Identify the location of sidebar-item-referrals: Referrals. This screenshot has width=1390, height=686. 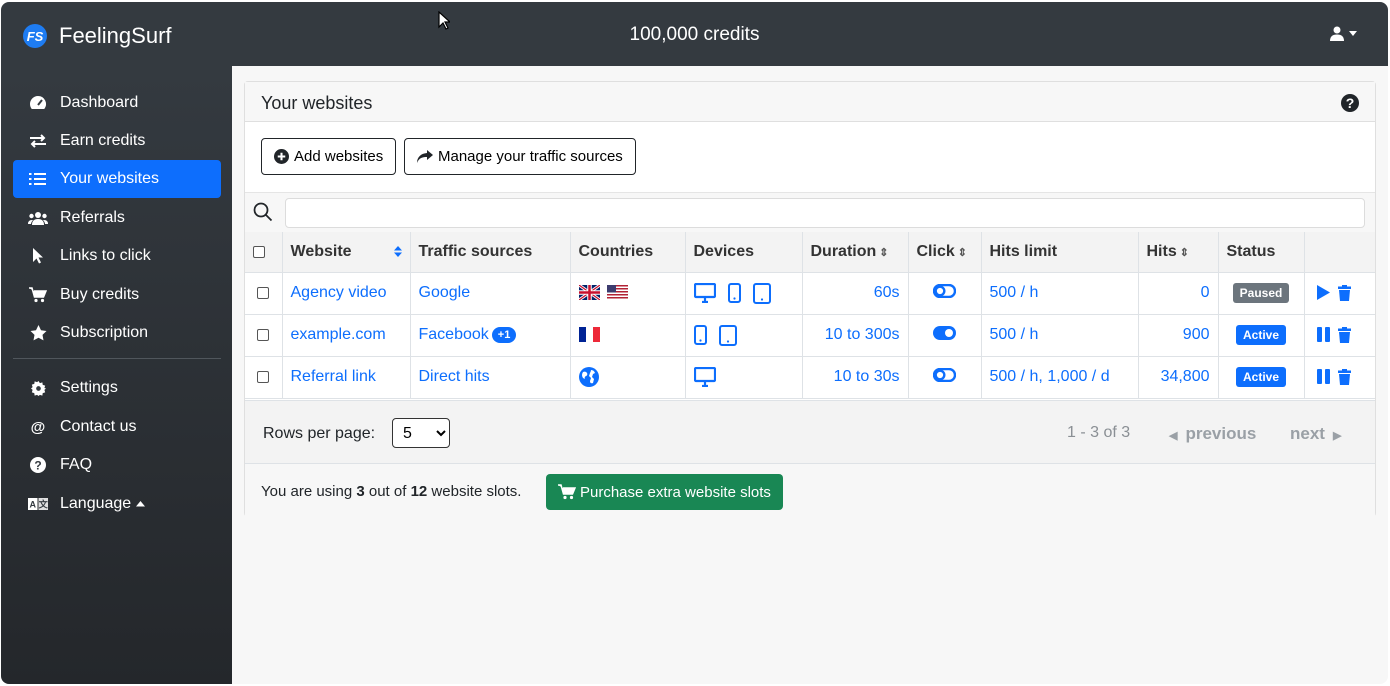
(117, 218).